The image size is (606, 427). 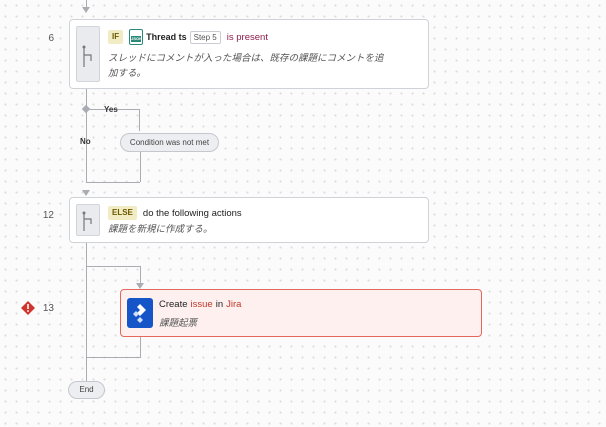 I want to click on if-step-description: スレッドにコメントが入った場合は、既存の課題にコメントを追 加する。, so click(x=266, y=66).